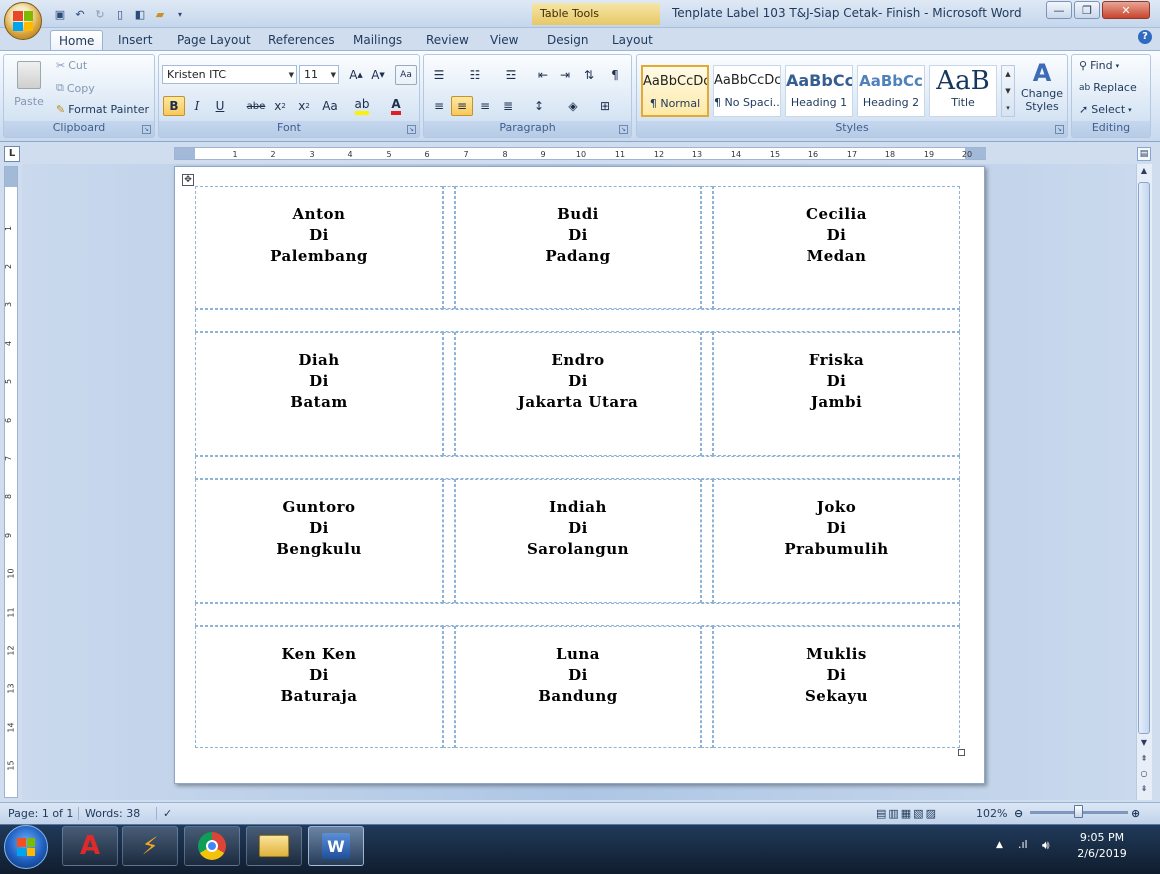 The height and width of the screenshot is (874, 1160). Describe the element at coordinates (1144, 458) in the screenshot. I see `scrollbar-thumb` at that location.